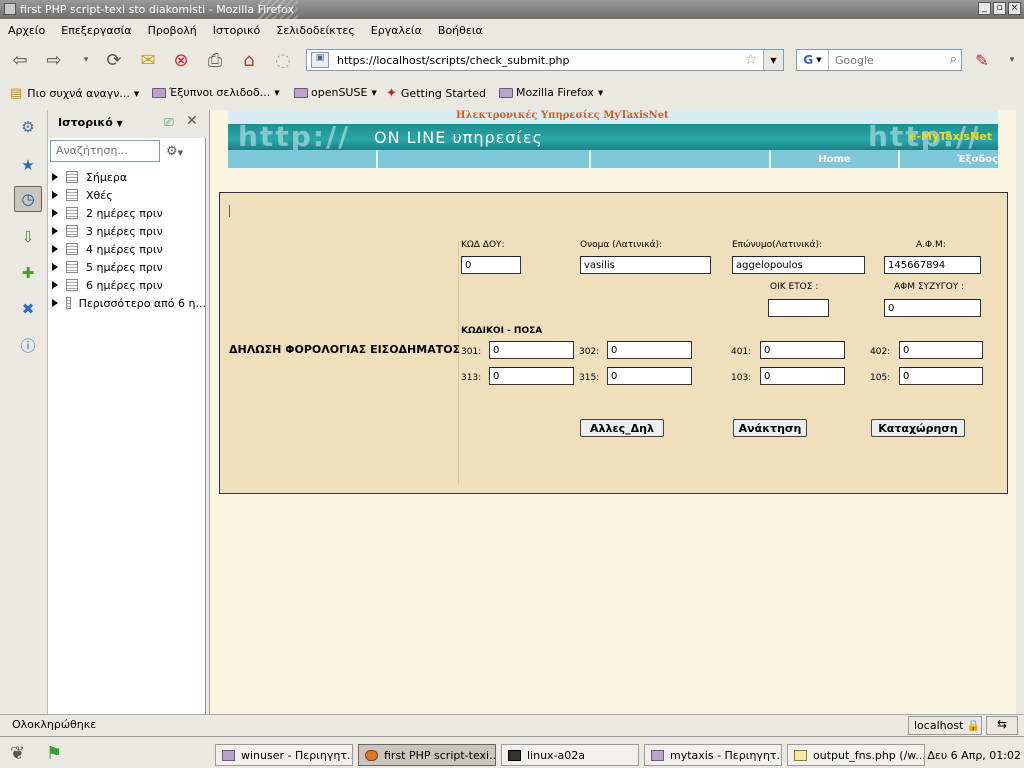  Describe the element at coordinates (54, 60) in the screenshot. I see `forward-icon: ⇨` at that location.